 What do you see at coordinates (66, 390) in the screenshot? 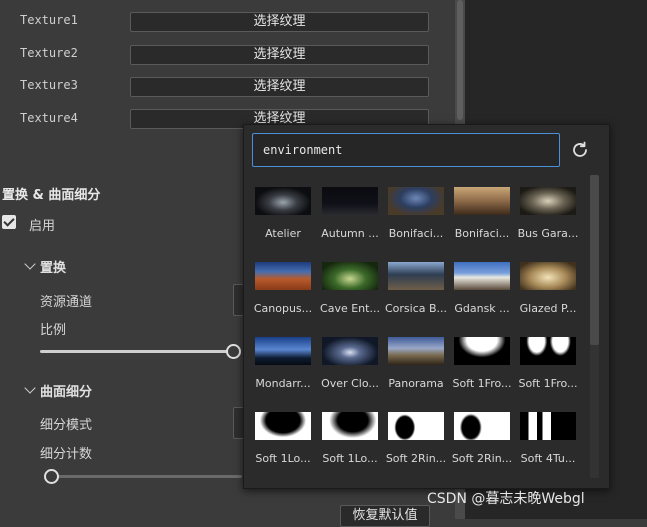
I see `tessellation-group-title: 曲面细分` at bounding box center [66, 390].